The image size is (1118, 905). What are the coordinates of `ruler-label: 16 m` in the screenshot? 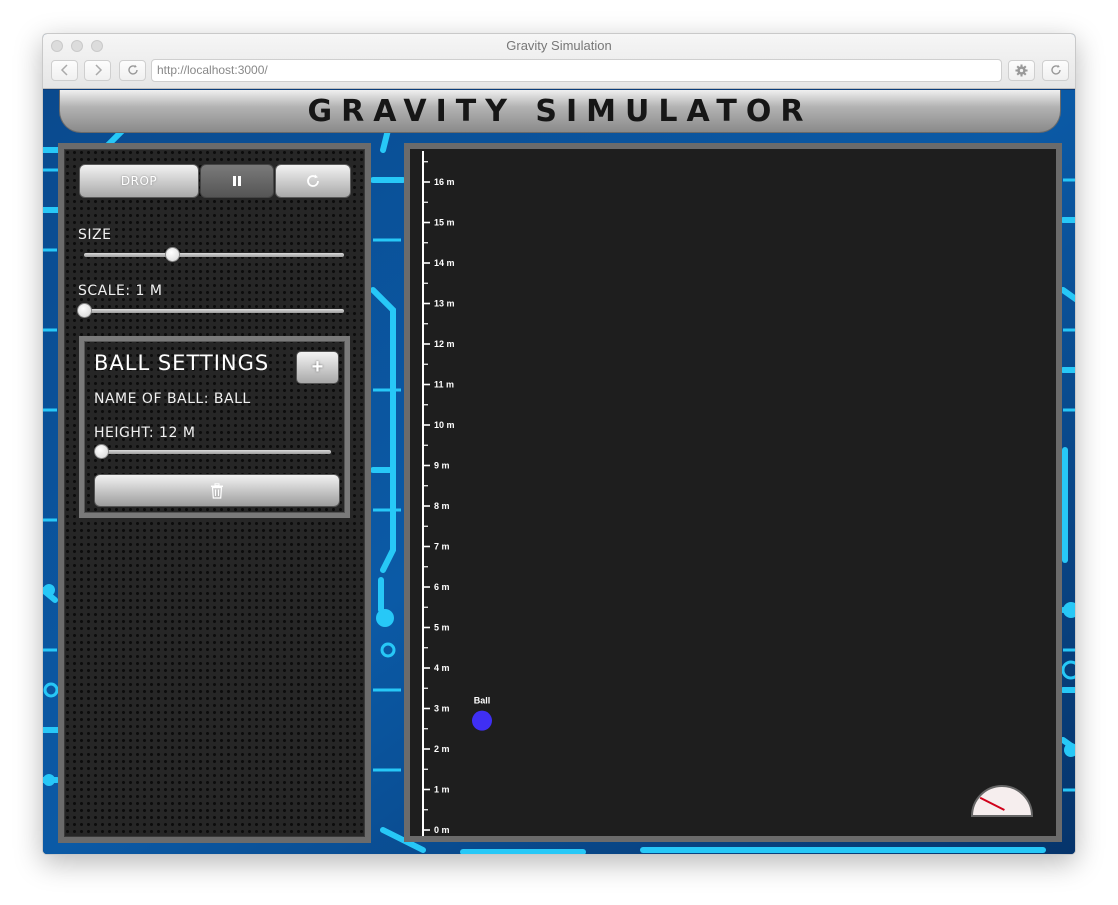 It's located at (444, 182).